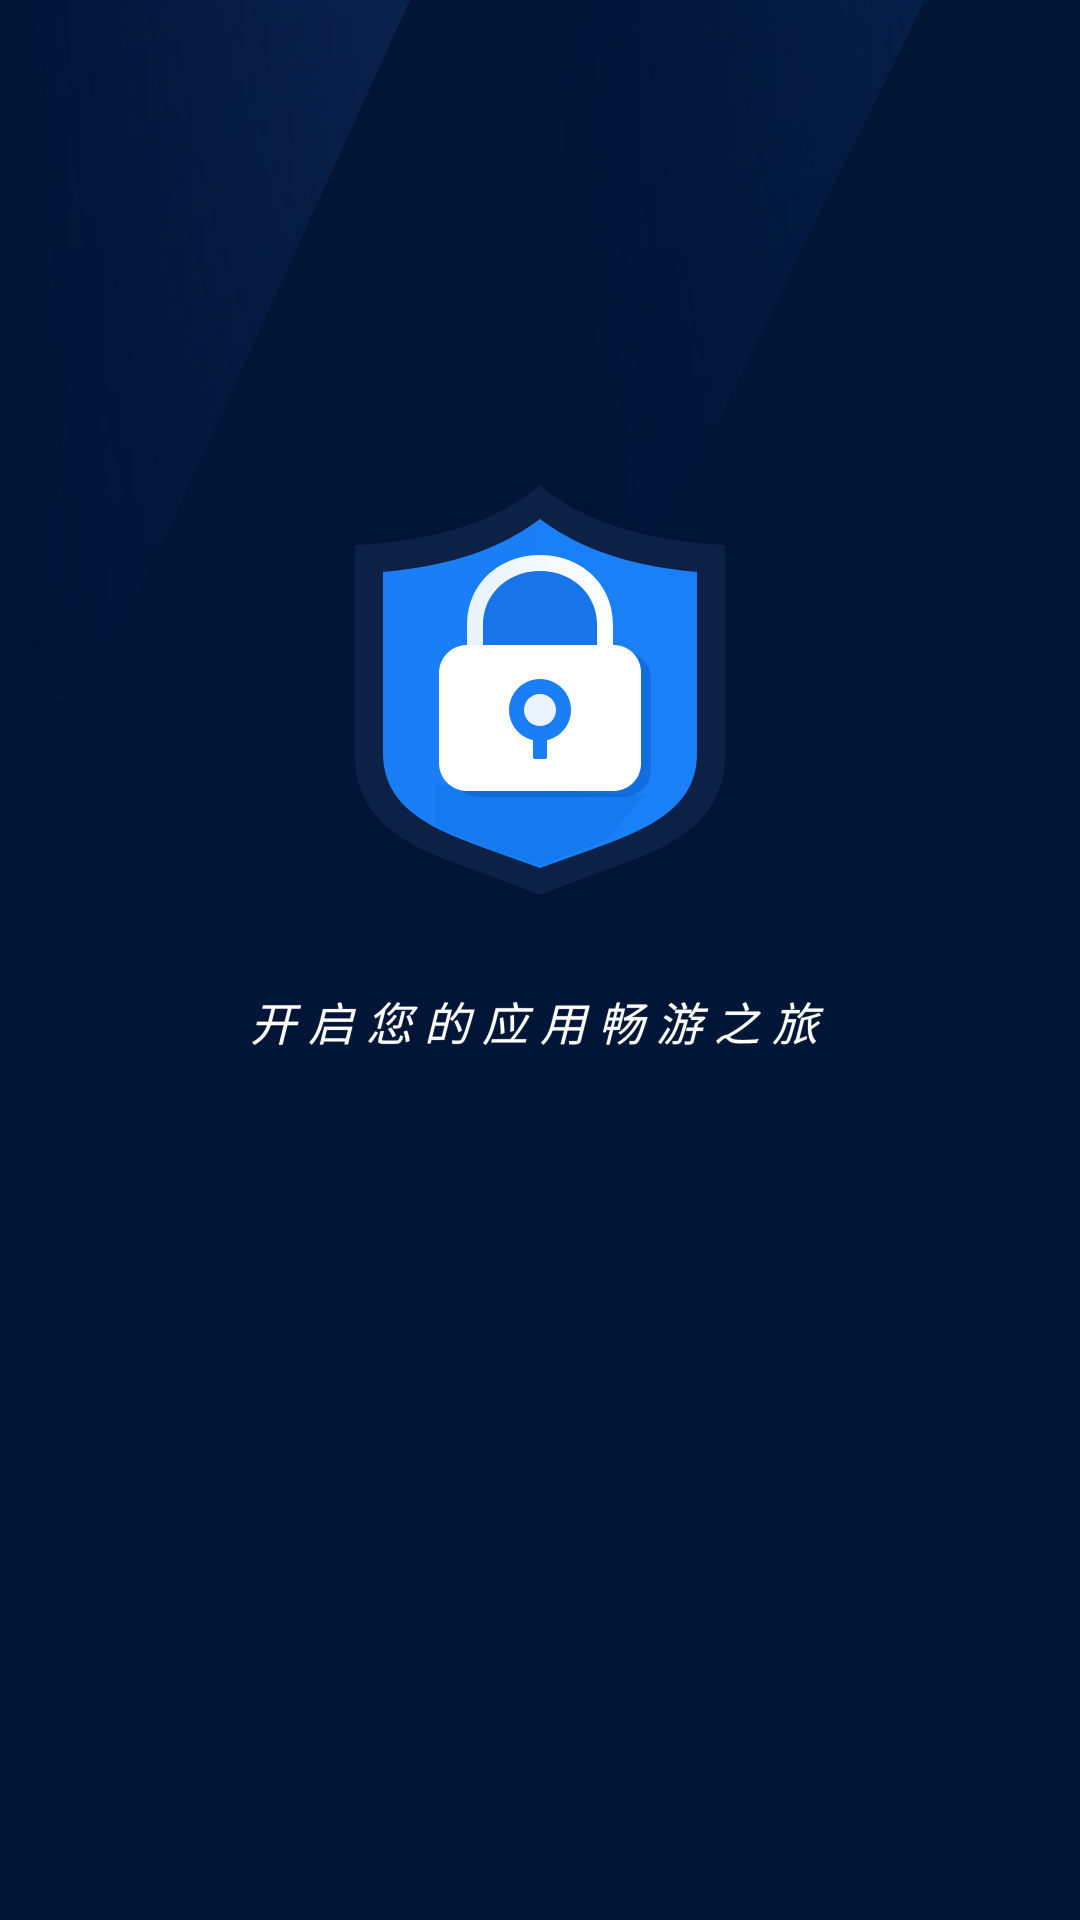 The height and width of the screenshot is (1920, 1080). I want to click on app-logo, so click(540, 692).